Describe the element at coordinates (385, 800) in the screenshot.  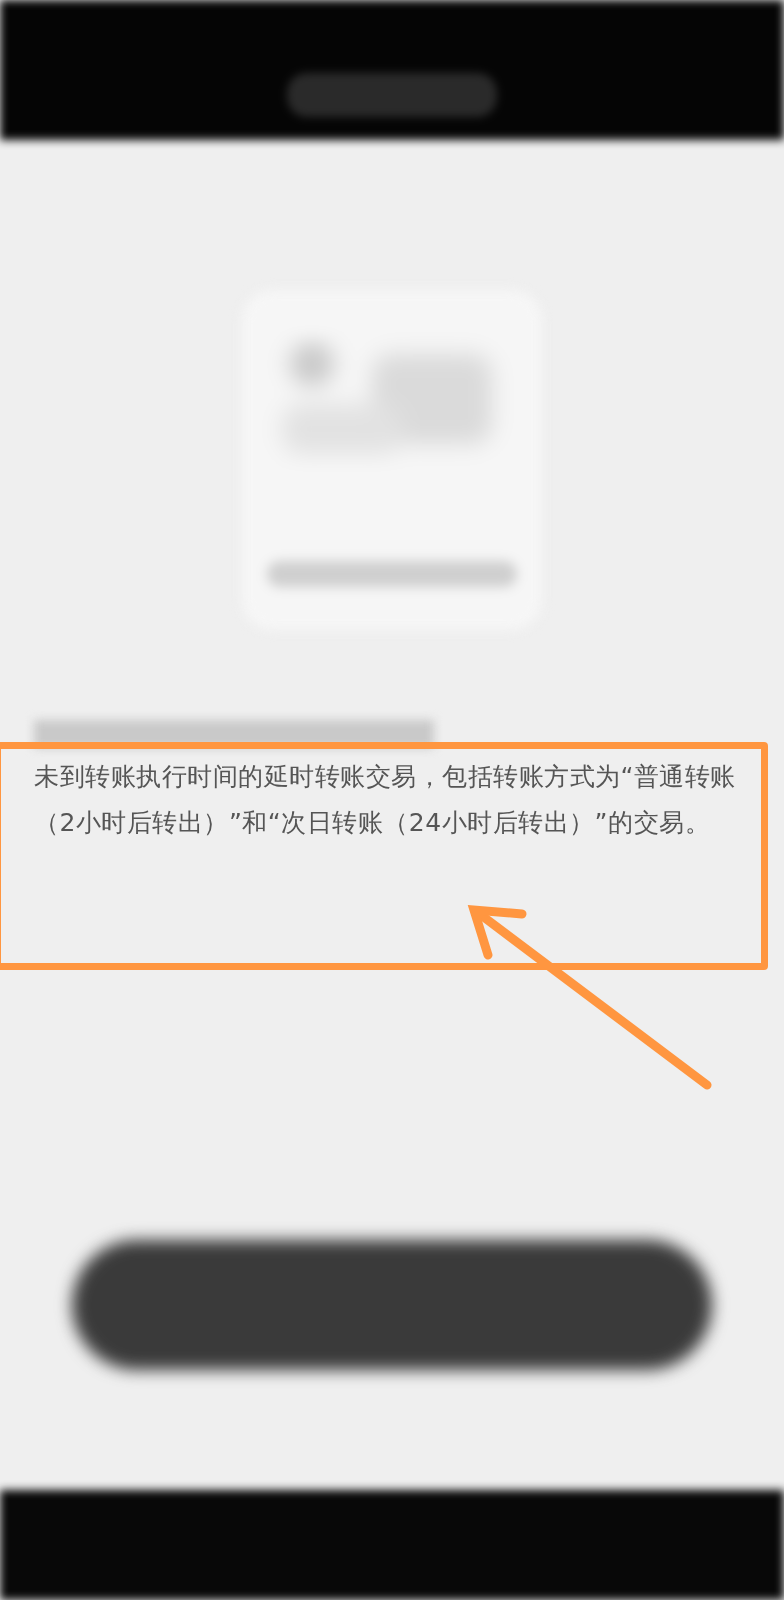
I see `message-text: 未到转账执行时间的延时转账交易，包括转账方式为“普通转账（2小时后转出）”和“次日转账（24小时后转出）”的交易。` at that location.